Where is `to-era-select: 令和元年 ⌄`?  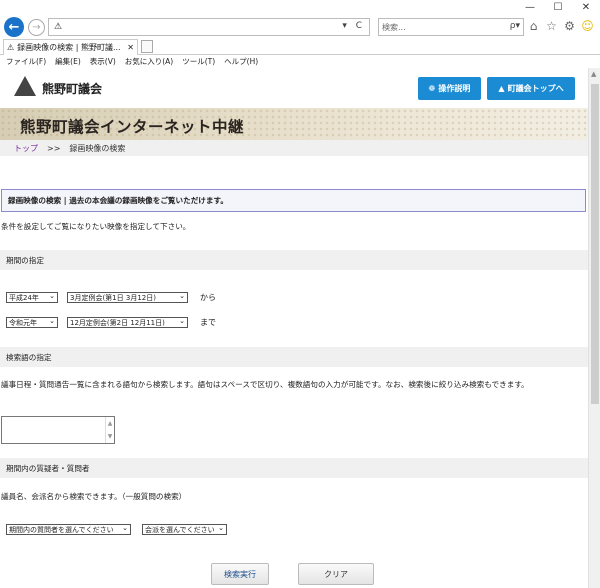
to-era-select: 令和元年 ⌄ is located at coordinates (32, 322).